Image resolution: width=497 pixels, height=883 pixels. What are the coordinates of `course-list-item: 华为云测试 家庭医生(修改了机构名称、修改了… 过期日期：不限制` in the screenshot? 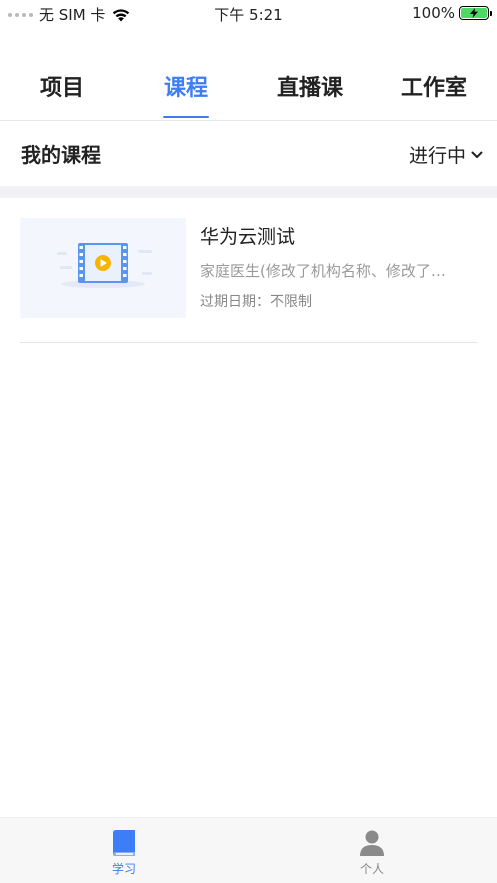 It's located at (249, 268).